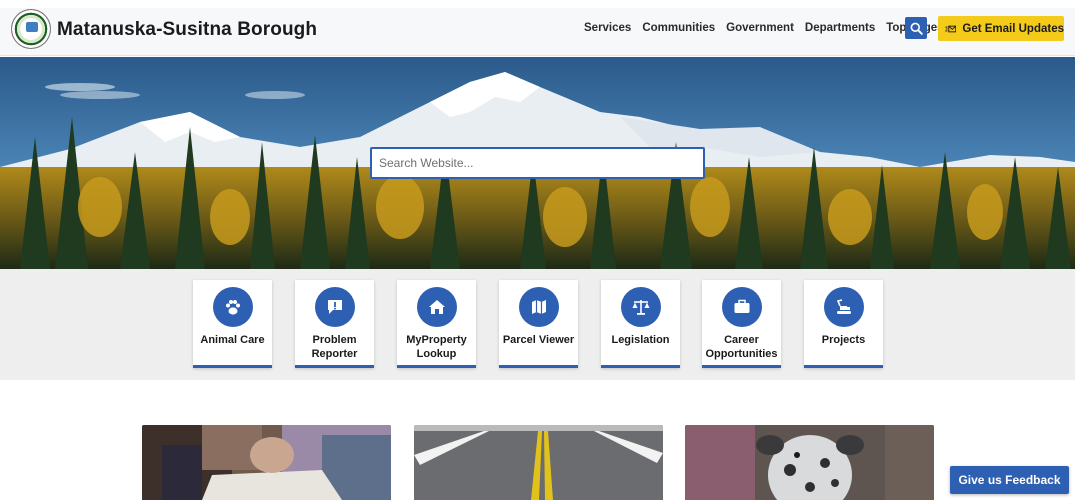 Image resolution: width=1075 pixels, height=500 pixels. What do you see at coordinates (334, 347) in the screenshot?
I see `quick-link-label: Problem Reporter` at bounding box center [334, 347].